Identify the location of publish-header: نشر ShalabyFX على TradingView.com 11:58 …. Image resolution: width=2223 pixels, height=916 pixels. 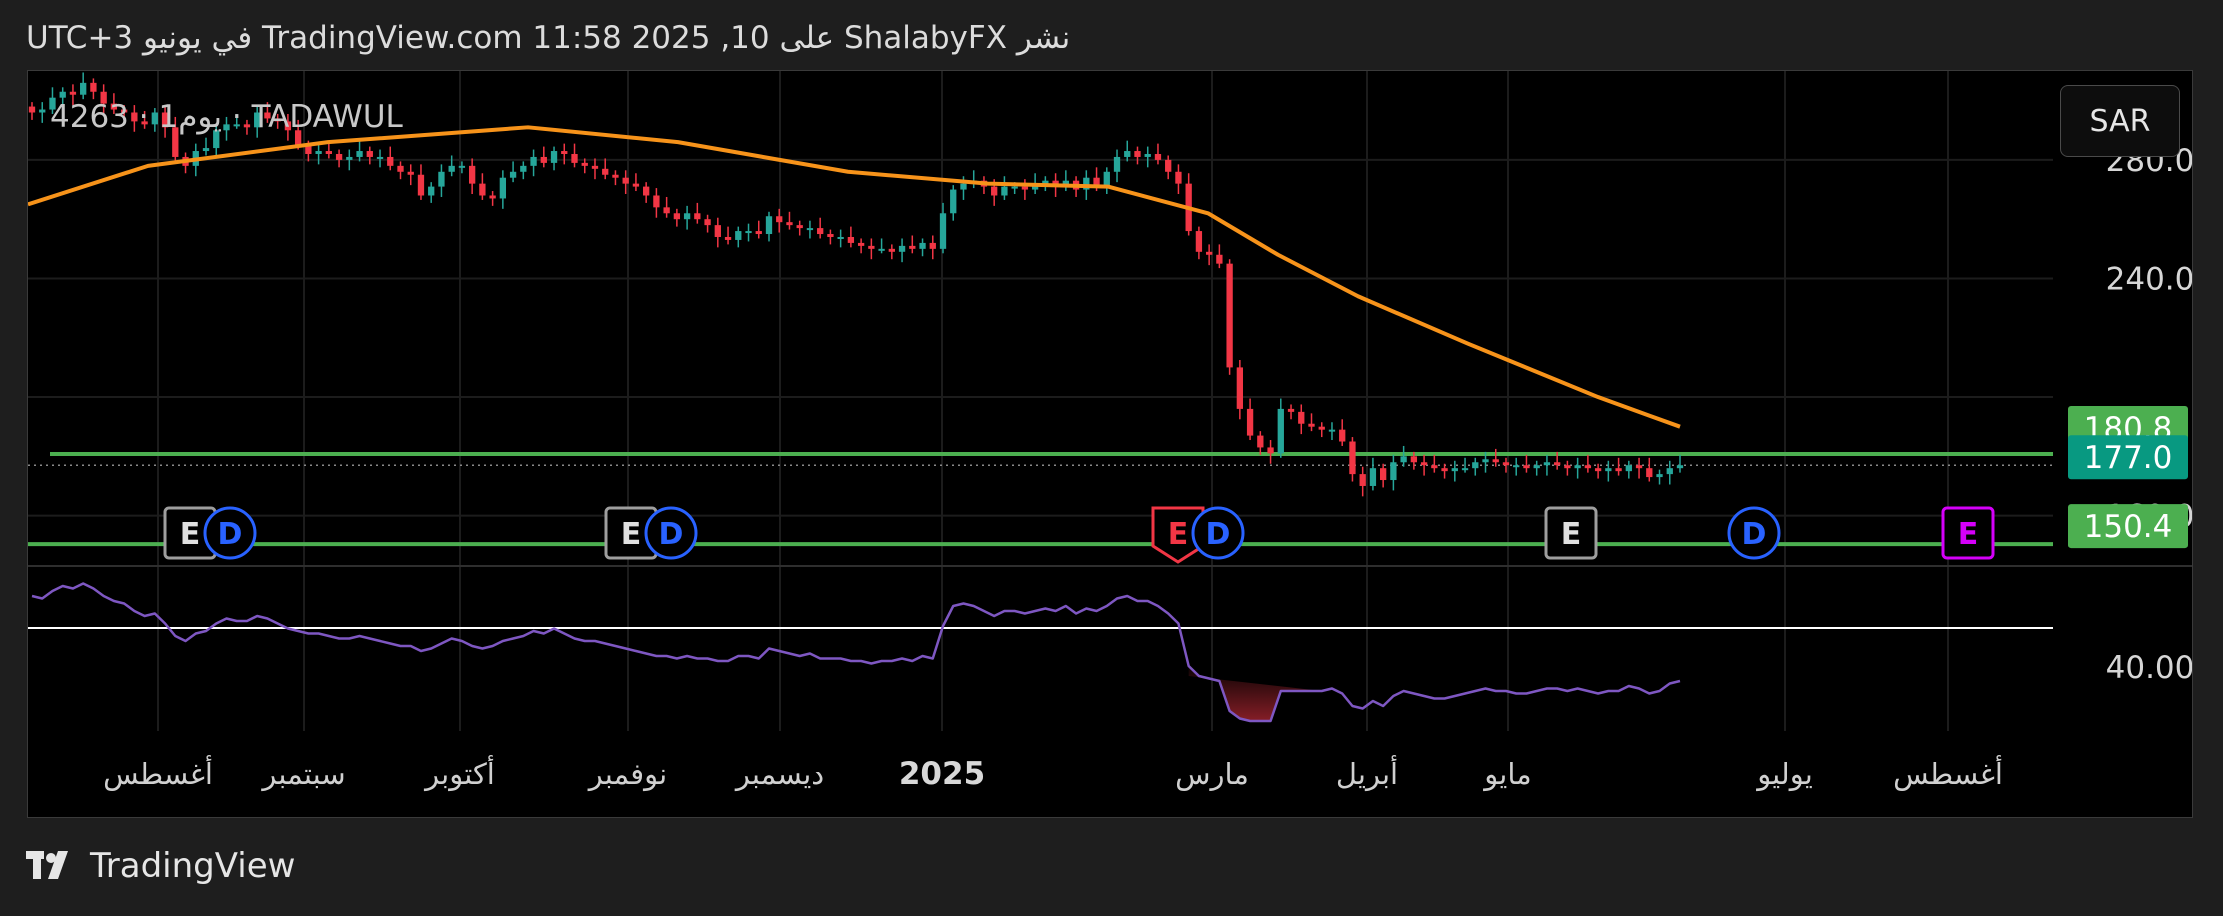
(548, 38).